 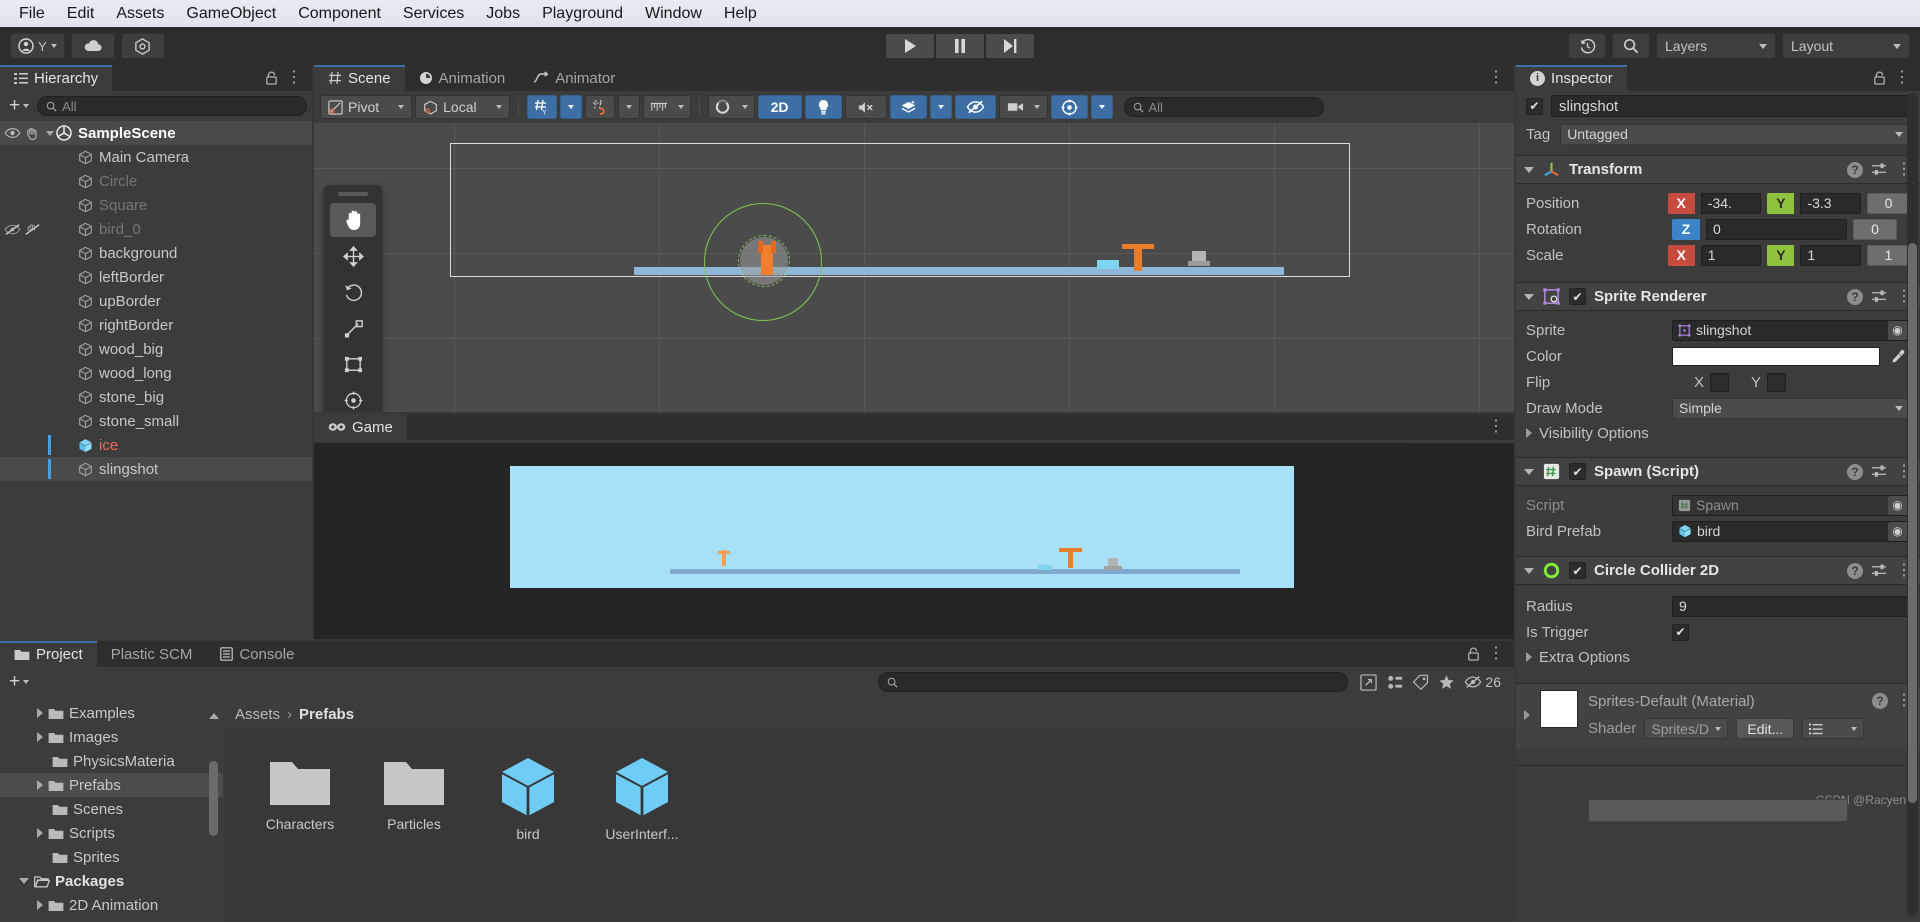 What do you see at coordinates (156, 325) in the screenshot?
I see `hierarchy-item-rightborder: rightBorder` at bounding box center [156, 325].